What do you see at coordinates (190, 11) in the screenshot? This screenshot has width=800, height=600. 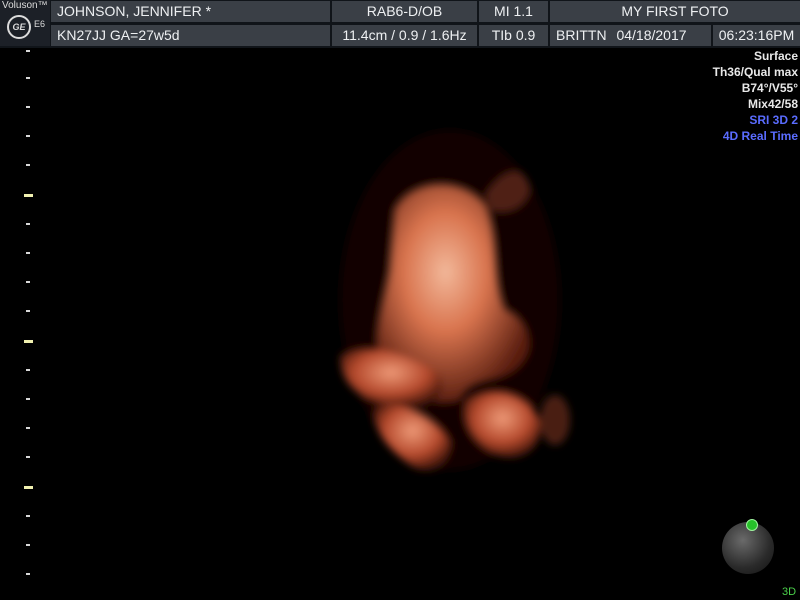 I see `patient-name: JOHNSON, JENNIFER *` at bounding box center [190, 11].